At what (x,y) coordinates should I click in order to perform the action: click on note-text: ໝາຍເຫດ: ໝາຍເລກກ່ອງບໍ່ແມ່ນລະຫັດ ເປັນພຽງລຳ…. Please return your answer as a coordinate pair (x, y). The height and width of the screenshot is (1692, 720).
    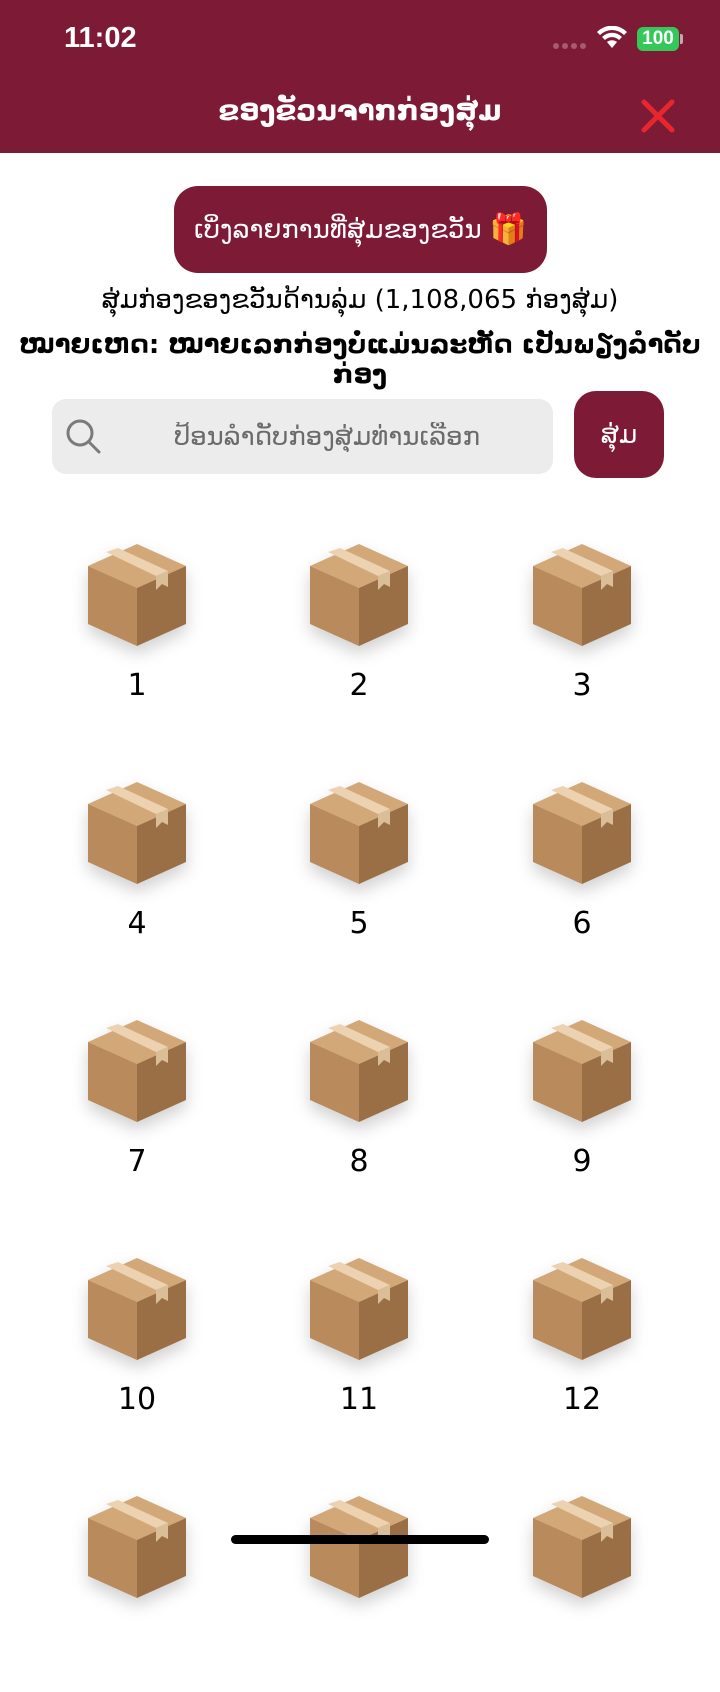
    Looking at the image, I should click on (360, 360).